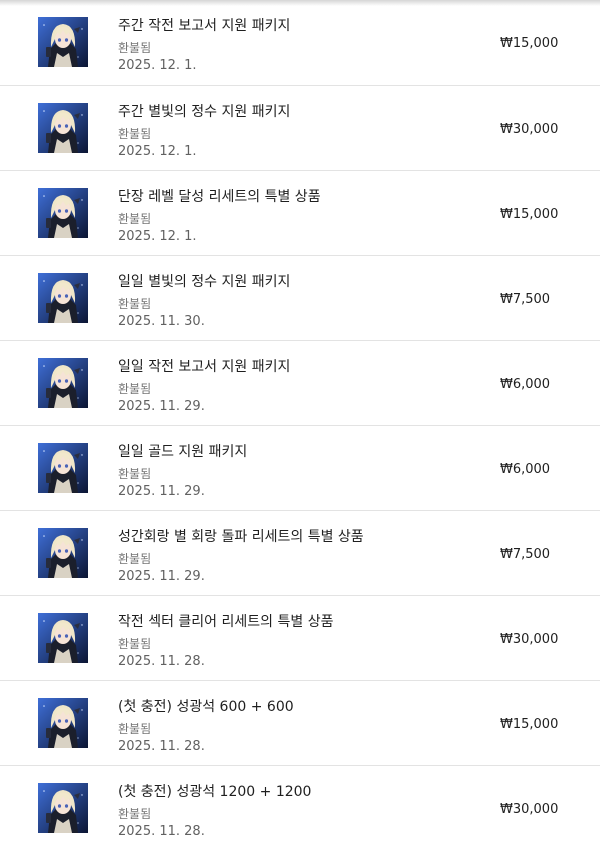  What do you see at coordinates (204, 282) in the screenshot?
I see `item-title: 일일 별빛의 정수 지원 패키지` at bounding box center [204, 282].